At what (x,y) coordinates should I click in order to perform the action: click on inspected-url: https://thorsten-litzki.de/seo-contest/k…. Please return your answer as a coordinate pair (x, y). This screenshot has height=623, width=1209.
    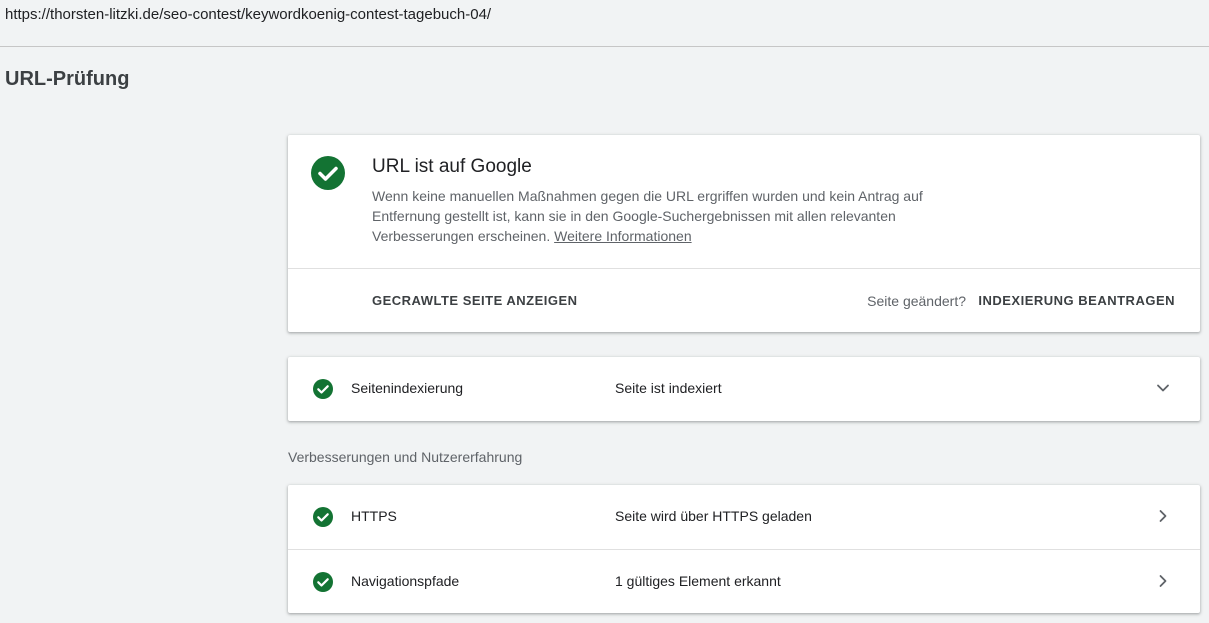
    Looking at the image, I should click on (248, 14).